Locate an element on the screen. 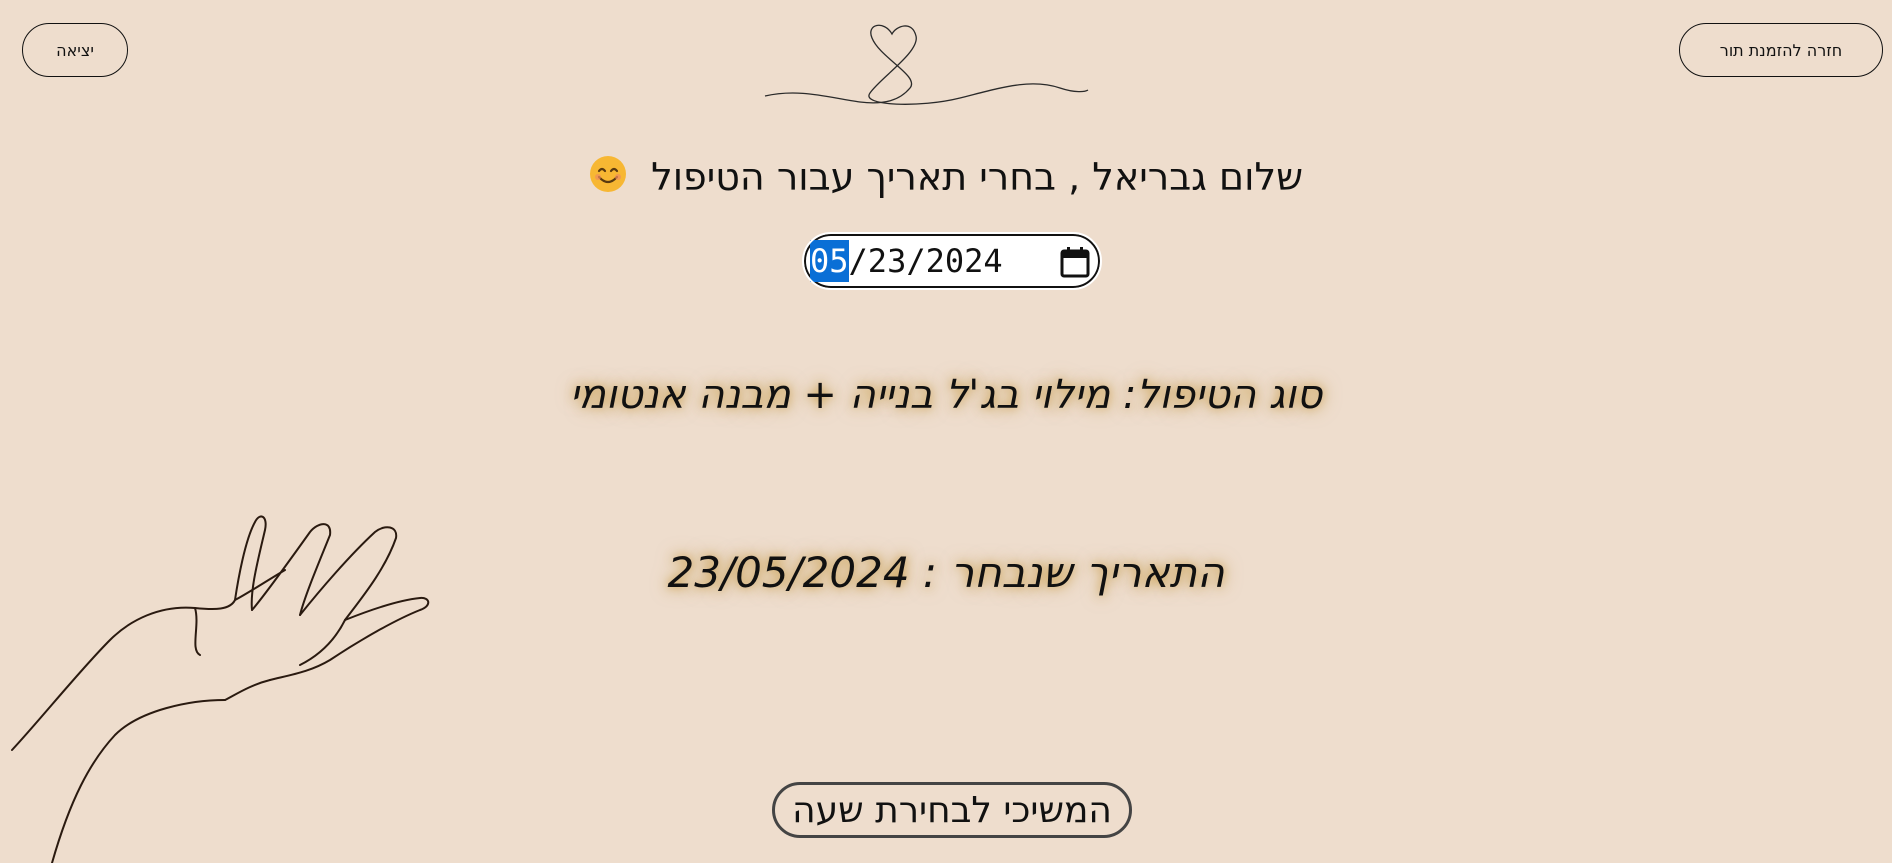  continue-to-time-button: המשיכי לבחירת שעה is located at coordinates (952, 810).